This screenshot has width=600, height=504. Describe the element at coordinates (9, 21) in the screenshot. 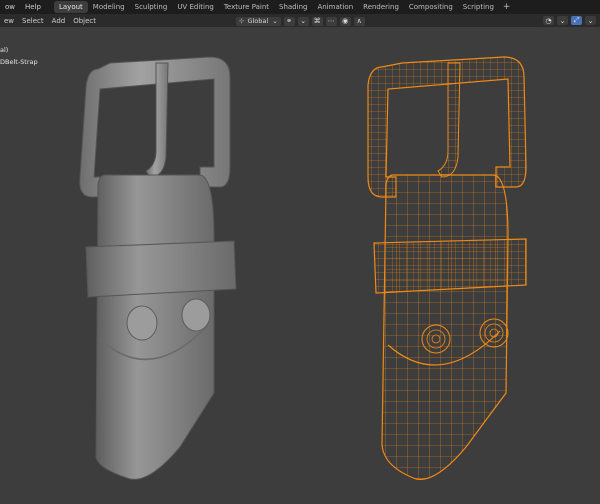

I see `menu-view: ew` at that location.